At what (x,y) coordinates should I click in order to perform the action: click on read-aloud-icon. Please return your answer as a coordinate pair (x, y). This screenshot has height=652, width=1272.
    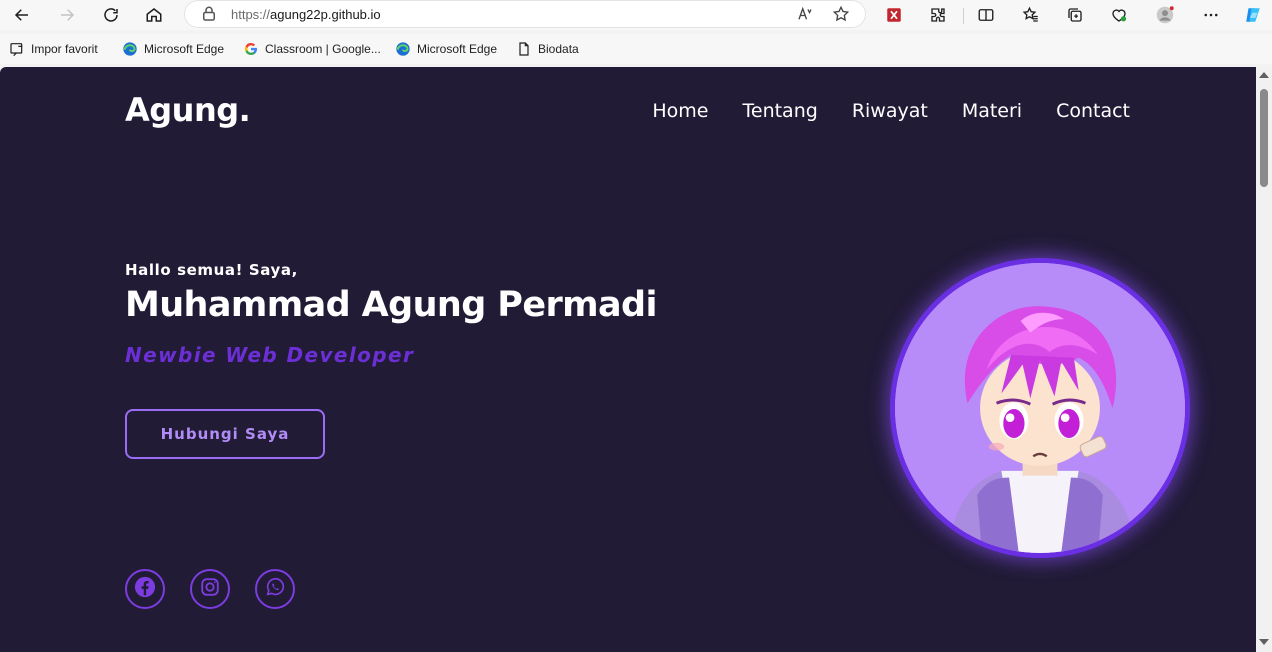
    Looking at the image, I should click on (805, 14).